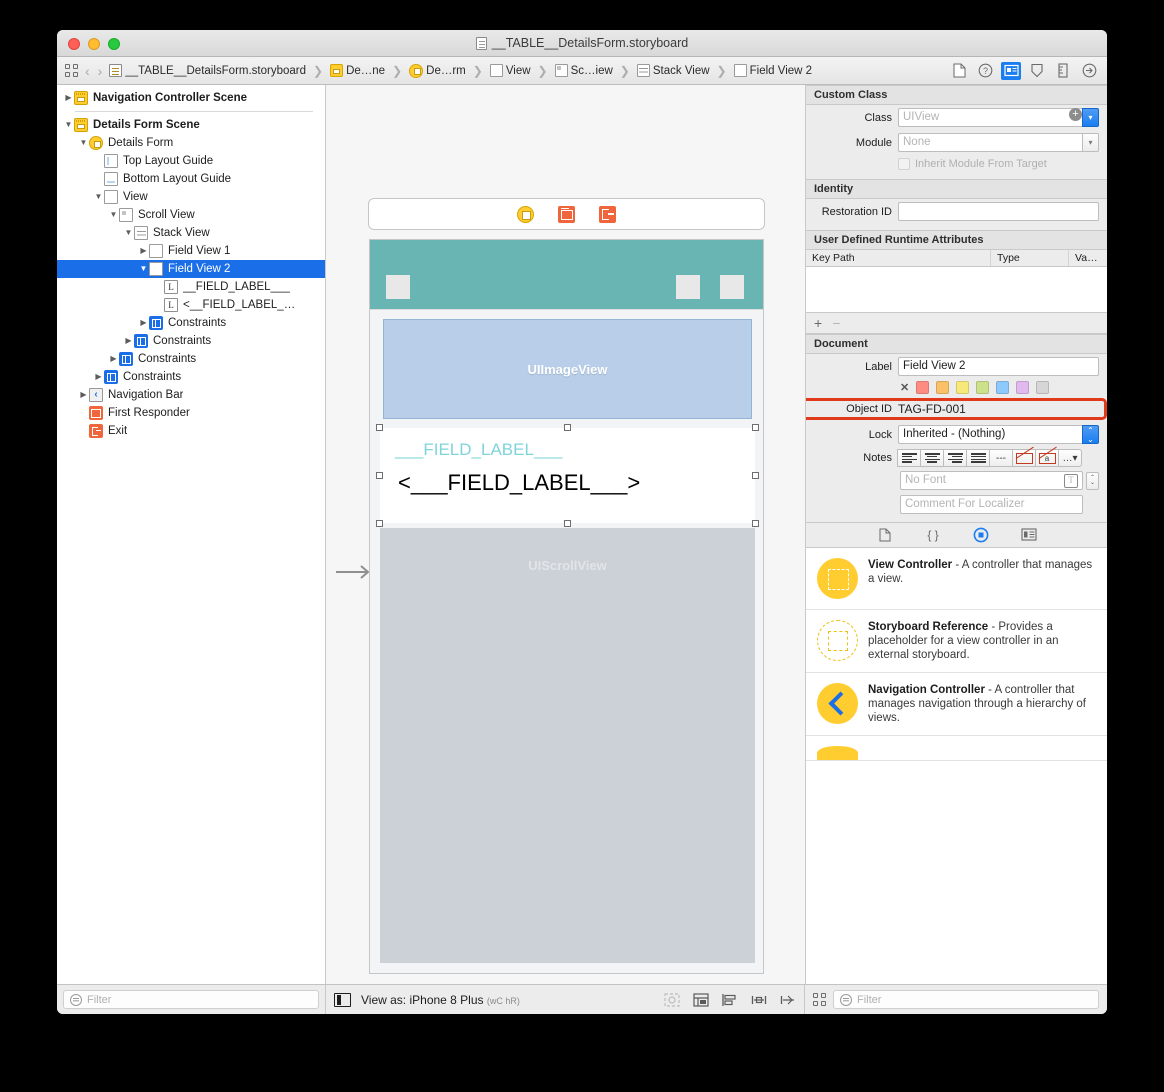 The width and height of the screenshot is (1164, 1092). What do you see at coordinates (932, 458) in the screenshot?
I see `align-center-icon` at bounding box center [932, 458].